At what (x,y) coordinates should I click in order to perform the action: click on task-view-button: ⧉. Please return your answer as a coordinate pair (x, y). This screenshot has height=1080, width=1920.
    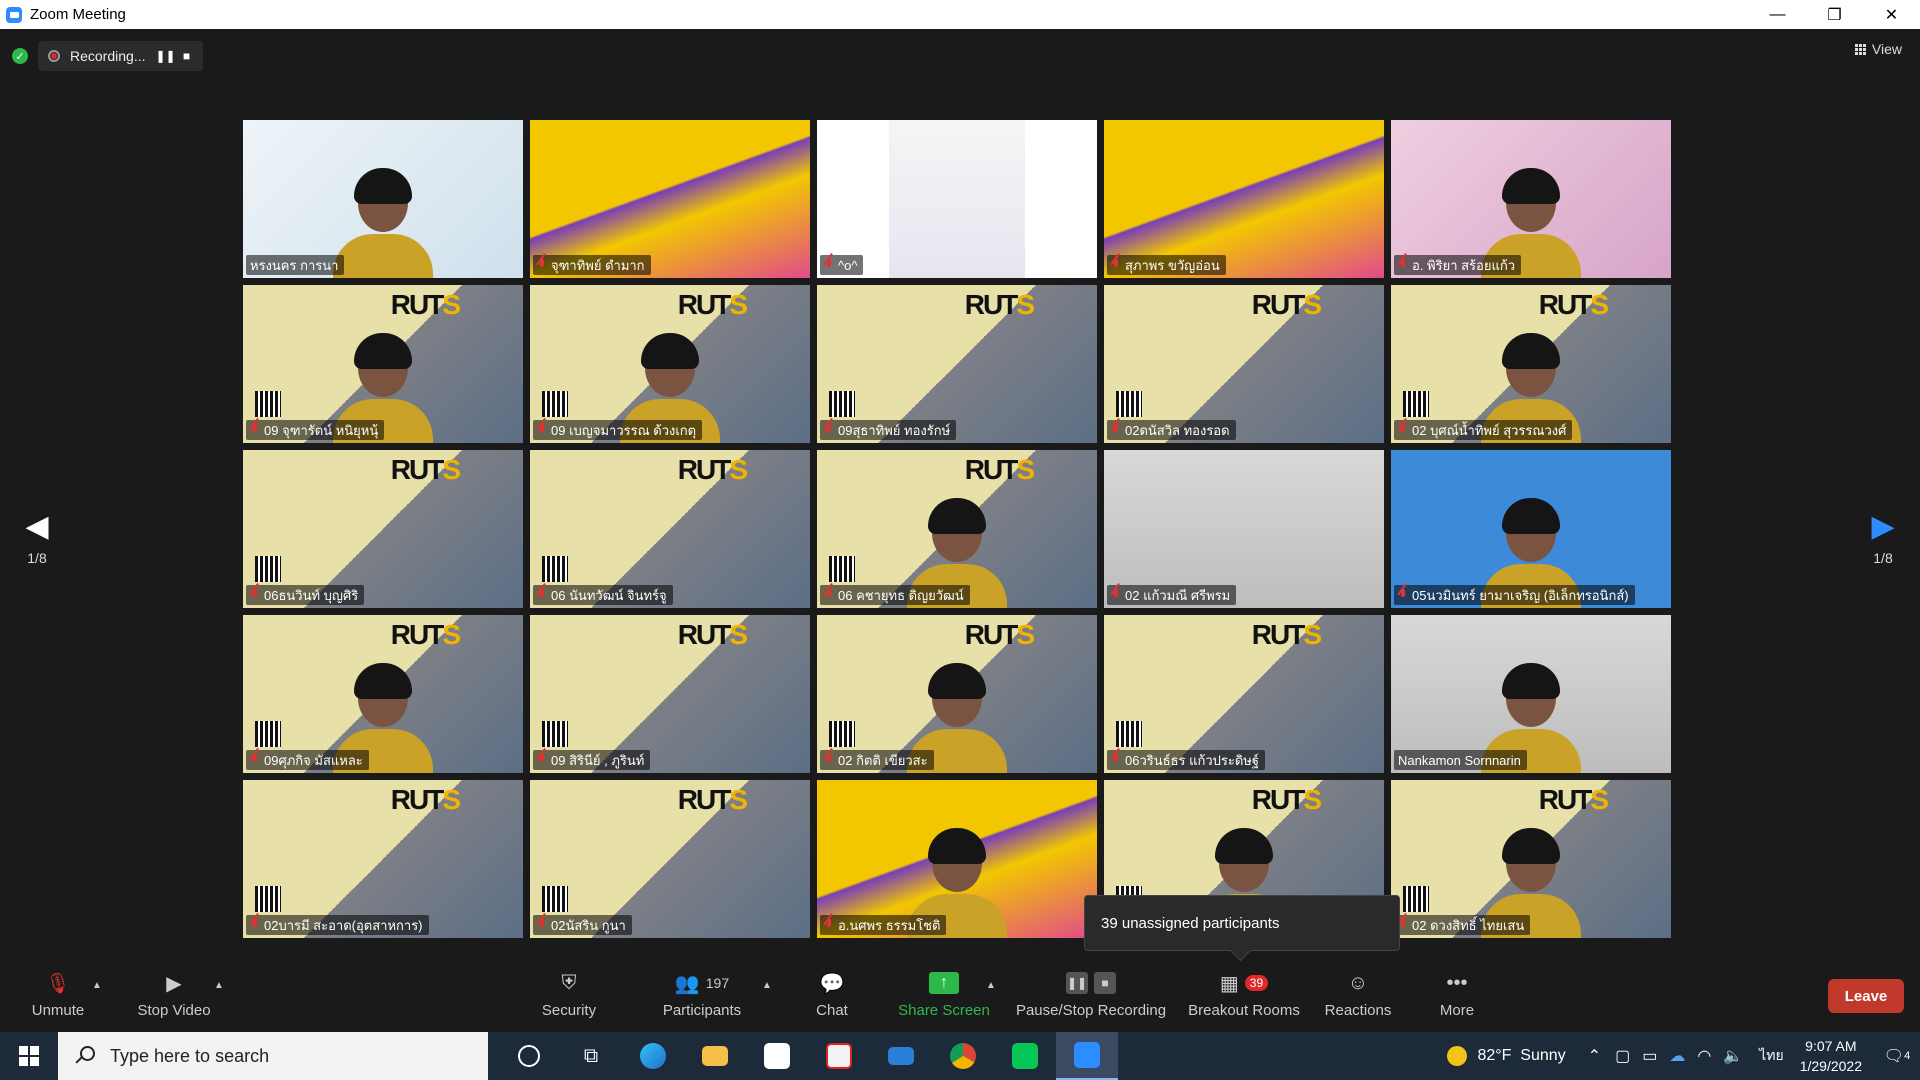
    Looking at the image, I should click on (591, 1056).